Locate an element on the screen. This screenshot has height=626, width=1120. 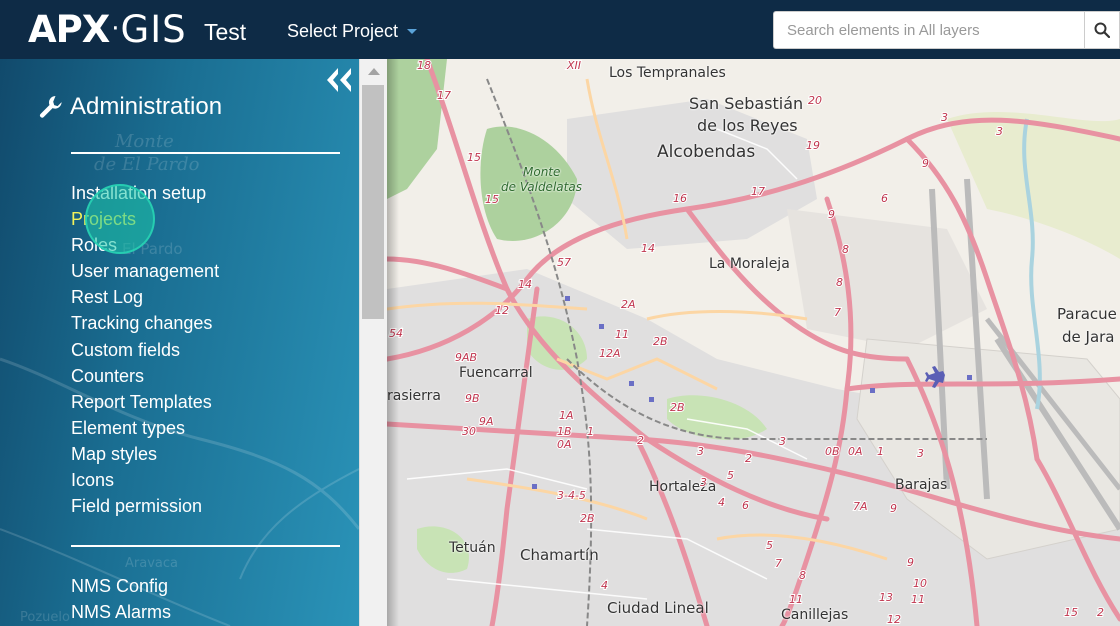
search-icon is located at coordinates (1102, 30).